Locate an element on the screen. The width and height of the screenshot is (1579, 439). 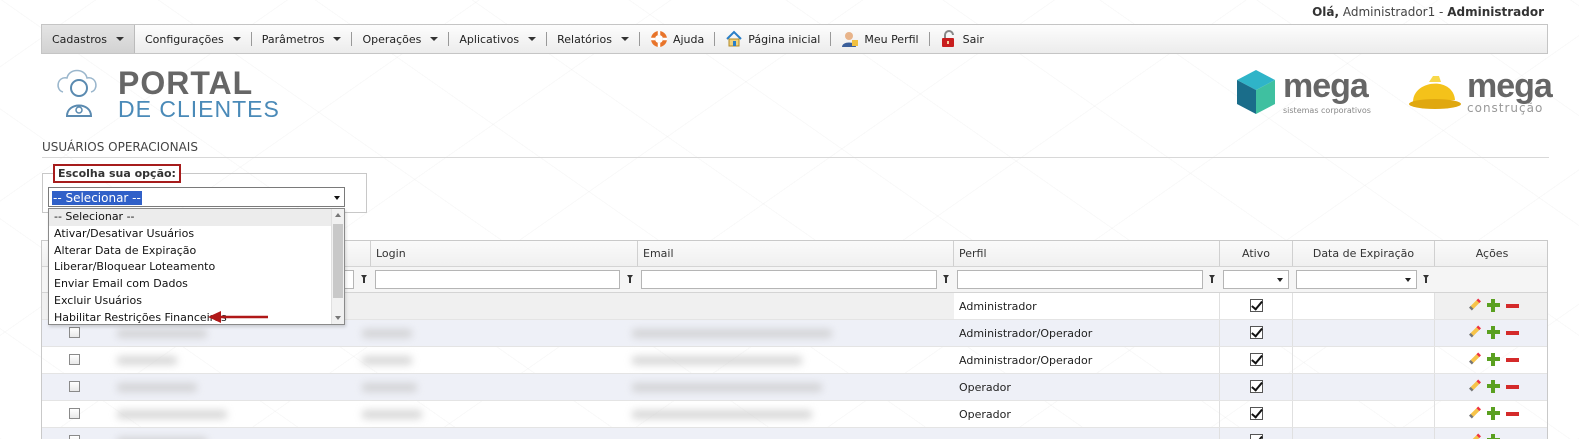
option-item: Ativar/Desativar Usuários is located at coordinates (196, 234).